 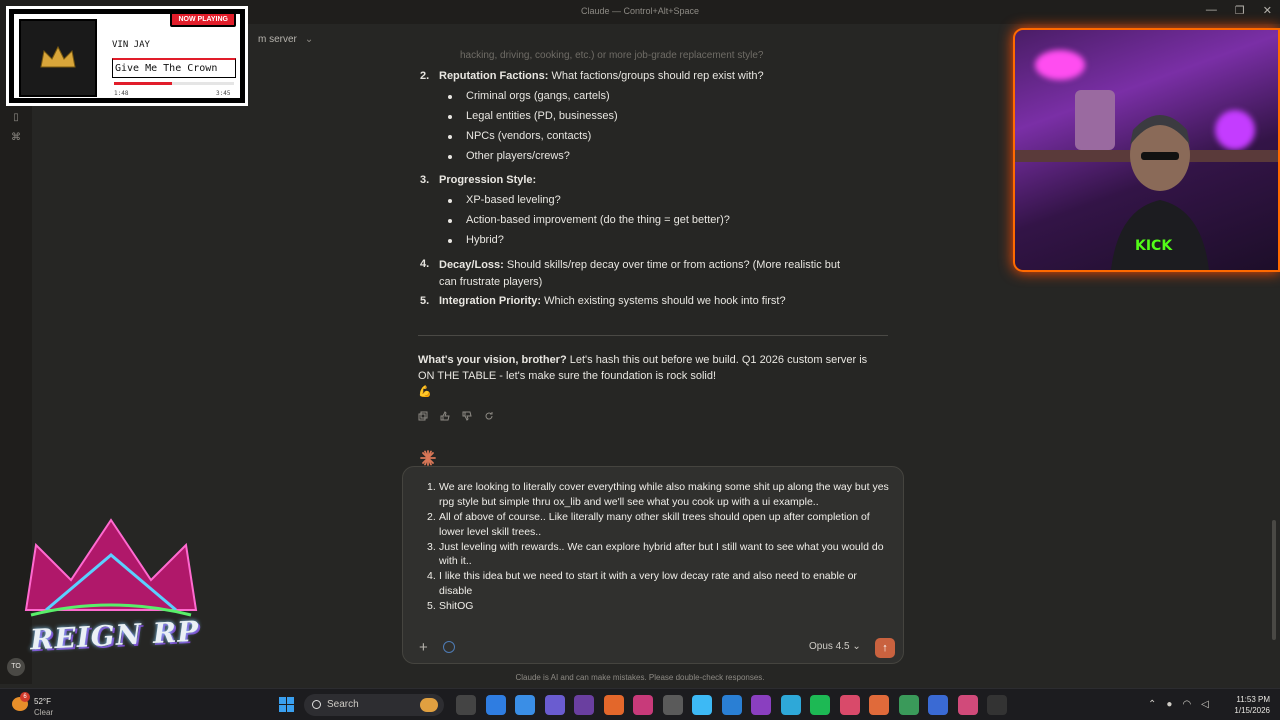 I want to click on start-button, so click(x=286, y=704).